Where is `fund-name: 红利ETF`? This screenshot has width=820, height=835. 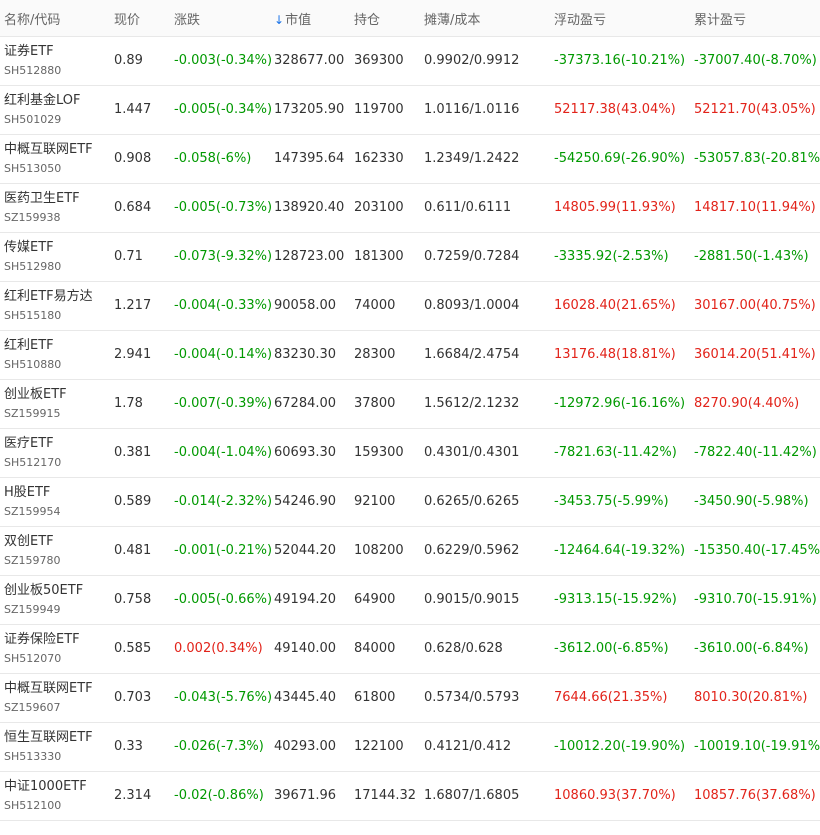 fund-name: 红利ETF is located at coordinates (57, 345).